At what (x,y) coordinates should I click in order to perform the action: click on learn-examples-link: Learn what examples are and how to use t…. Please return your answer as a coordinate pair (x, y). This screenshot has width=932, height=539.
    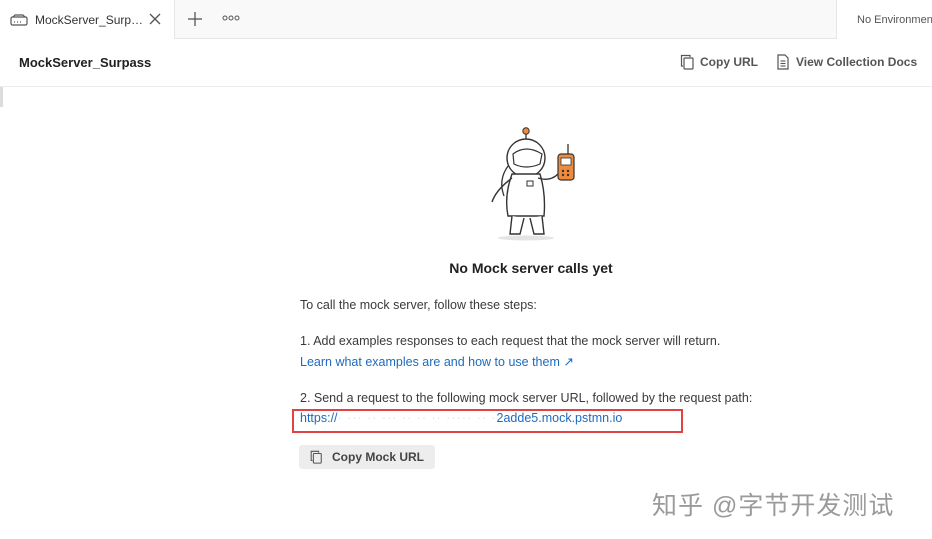
    Looking at the image, I should click on (437, 361).